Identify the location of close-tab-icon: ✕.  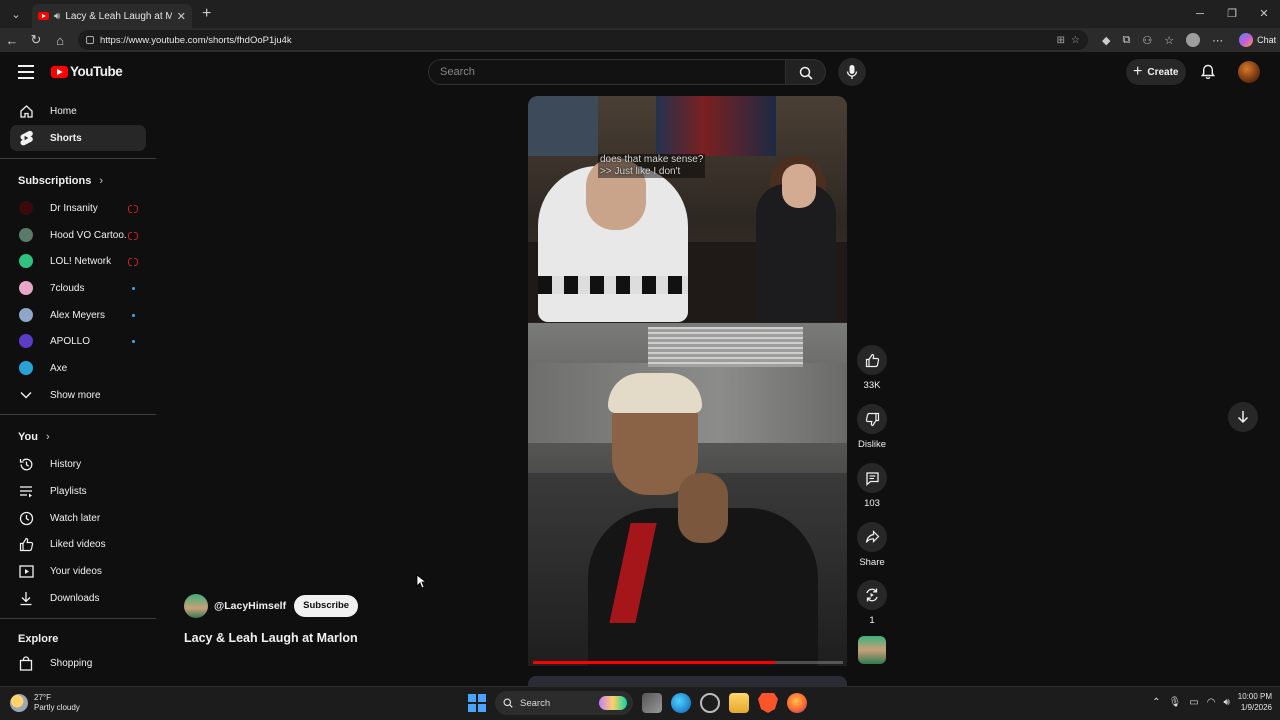
(181, 16).